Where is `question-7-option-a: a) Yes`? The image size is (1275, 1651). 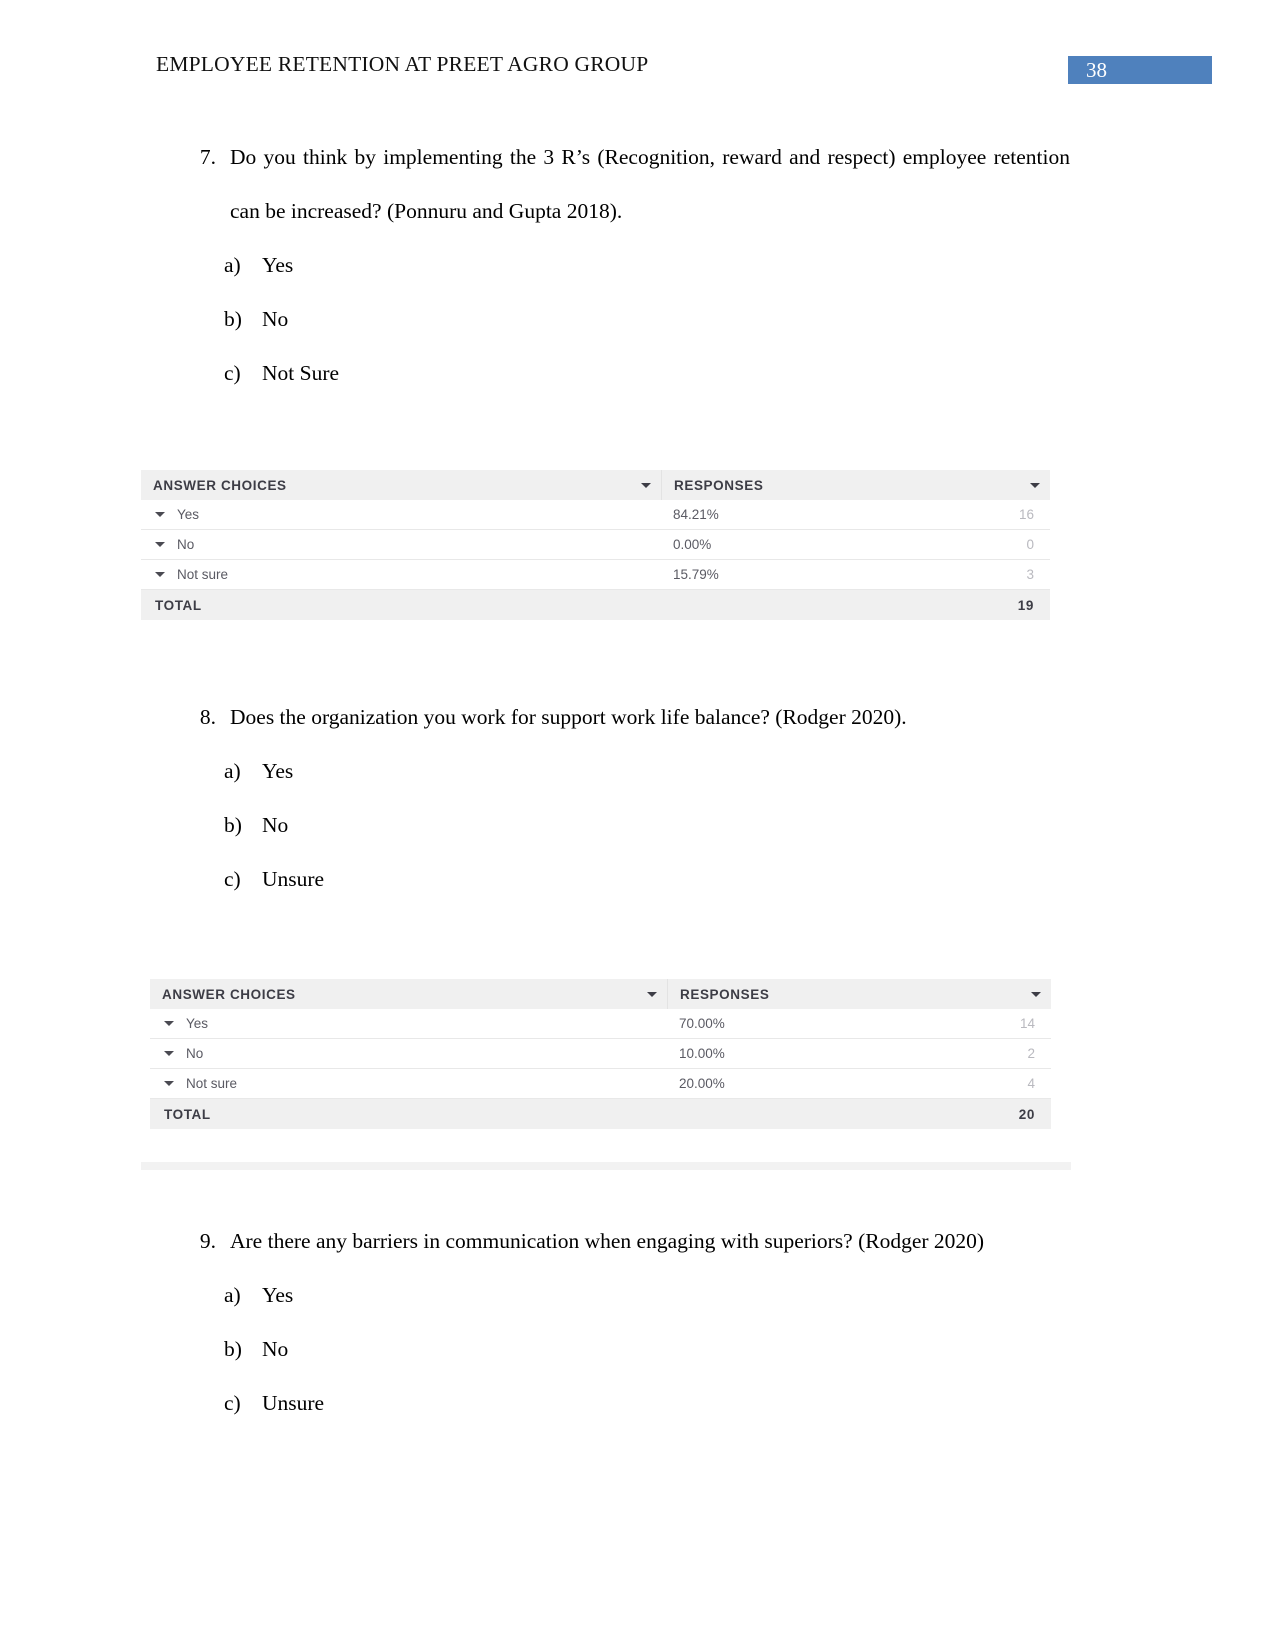
question-7-option-a: a) Yes is located at coordinates (661, 265).